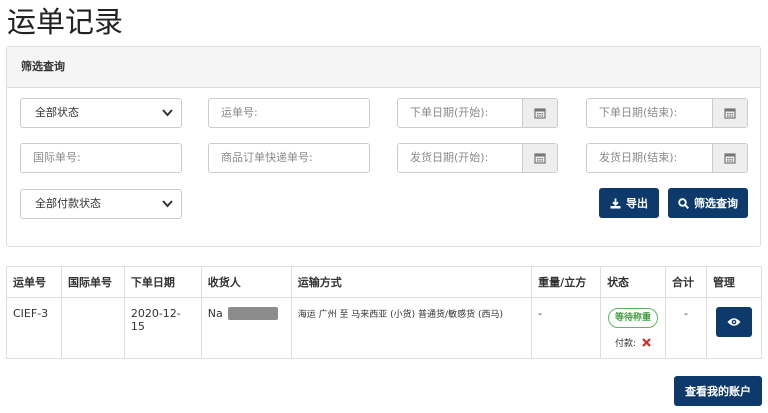 Image resolution: width=768 pixels, height=413 pixels. Describe the element at coordinates (566, 328) in the screenshot. I see `cell-weight: -` at that location.